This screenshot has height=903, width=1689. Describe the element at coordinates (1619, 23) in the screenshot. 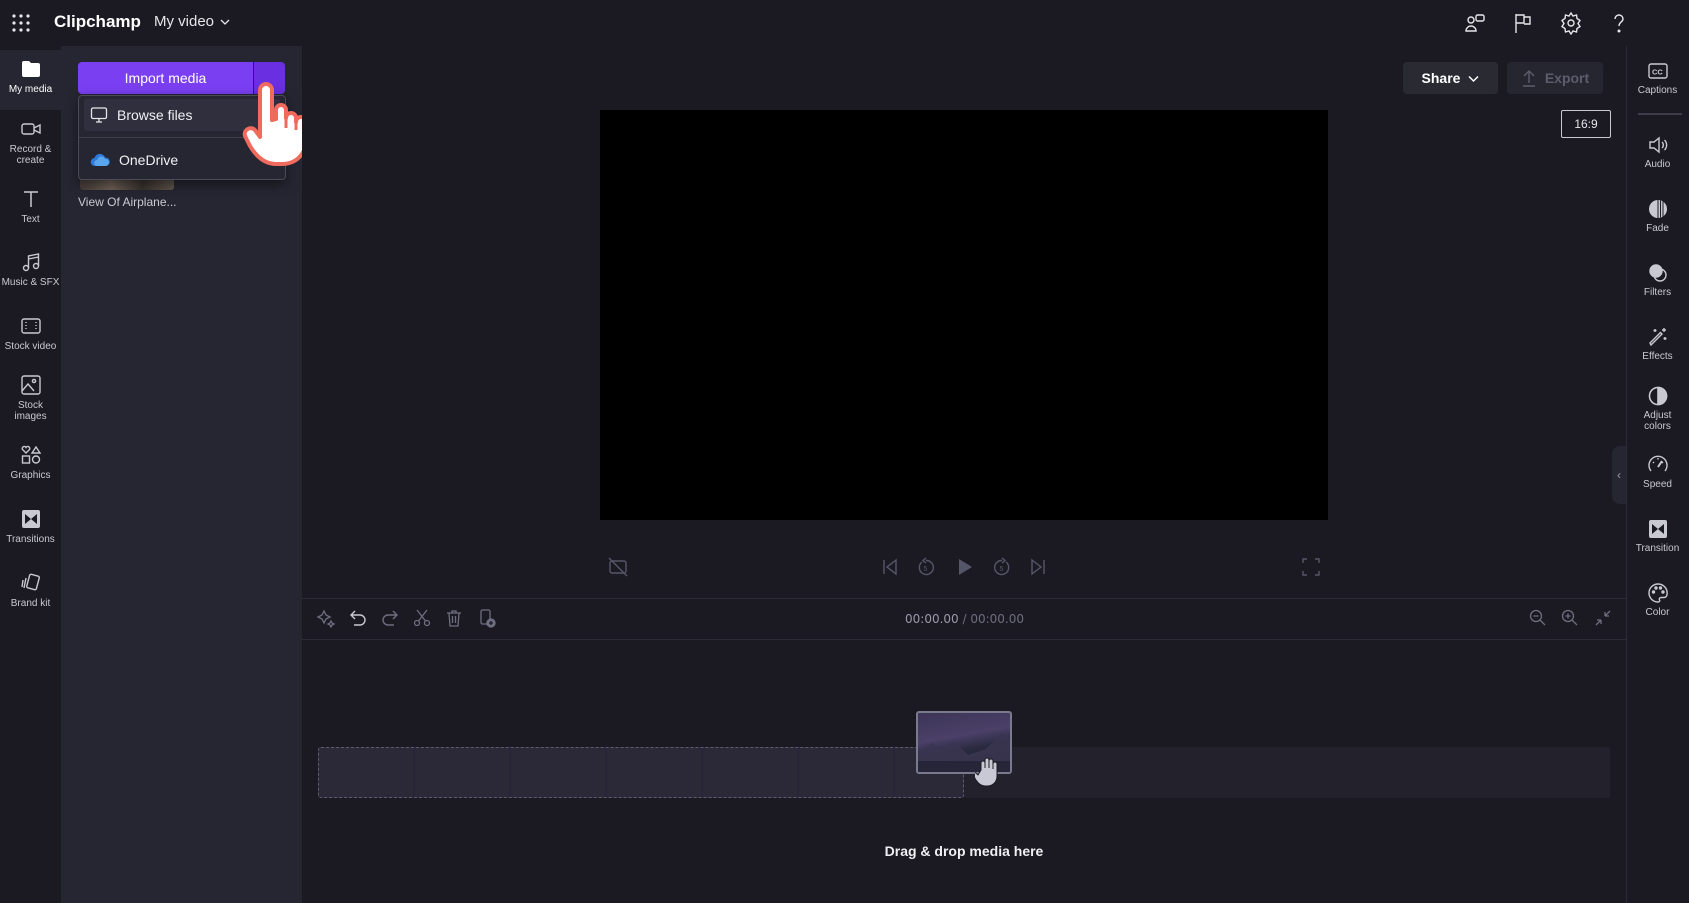

I see `help-icon` at that location.